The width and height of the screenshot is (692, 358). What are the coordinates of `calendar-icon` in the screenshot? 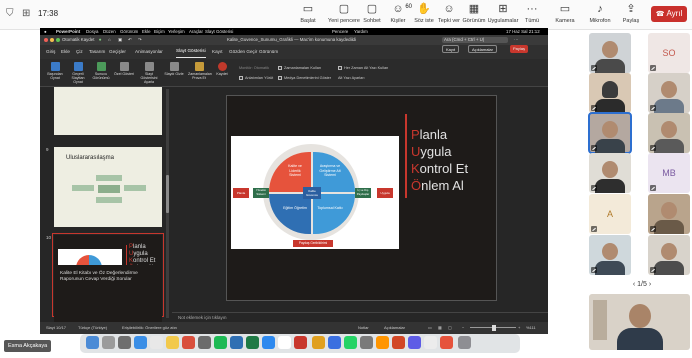 It's located at (156, 342).